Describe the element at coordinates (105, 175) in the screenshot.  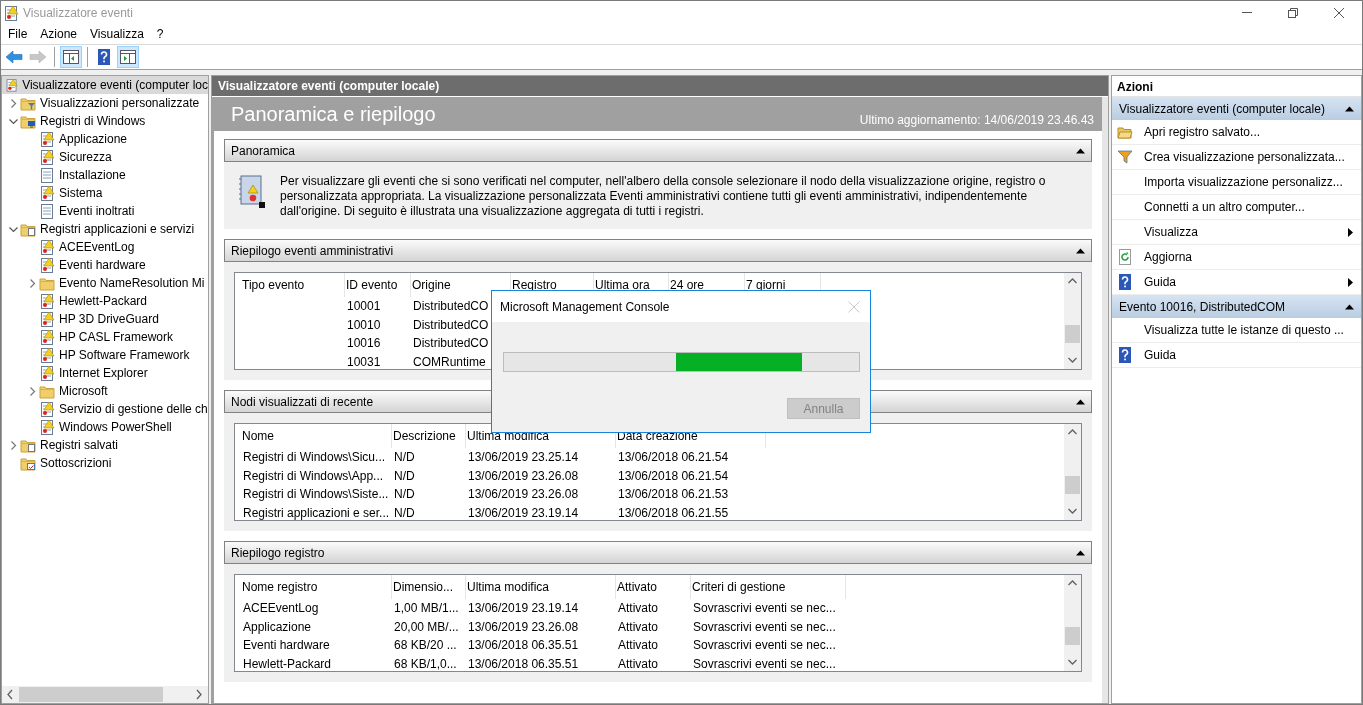
I see `tree-item: Installazione` at that location.